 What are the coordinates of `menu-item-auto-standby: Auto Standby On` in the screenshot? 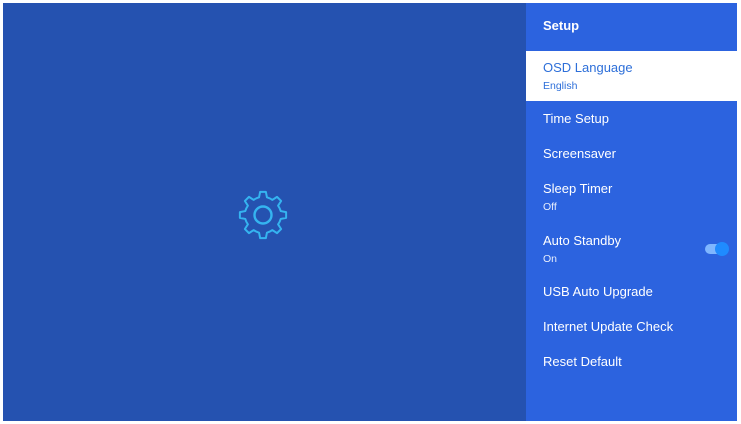 It's located at (631, 251).